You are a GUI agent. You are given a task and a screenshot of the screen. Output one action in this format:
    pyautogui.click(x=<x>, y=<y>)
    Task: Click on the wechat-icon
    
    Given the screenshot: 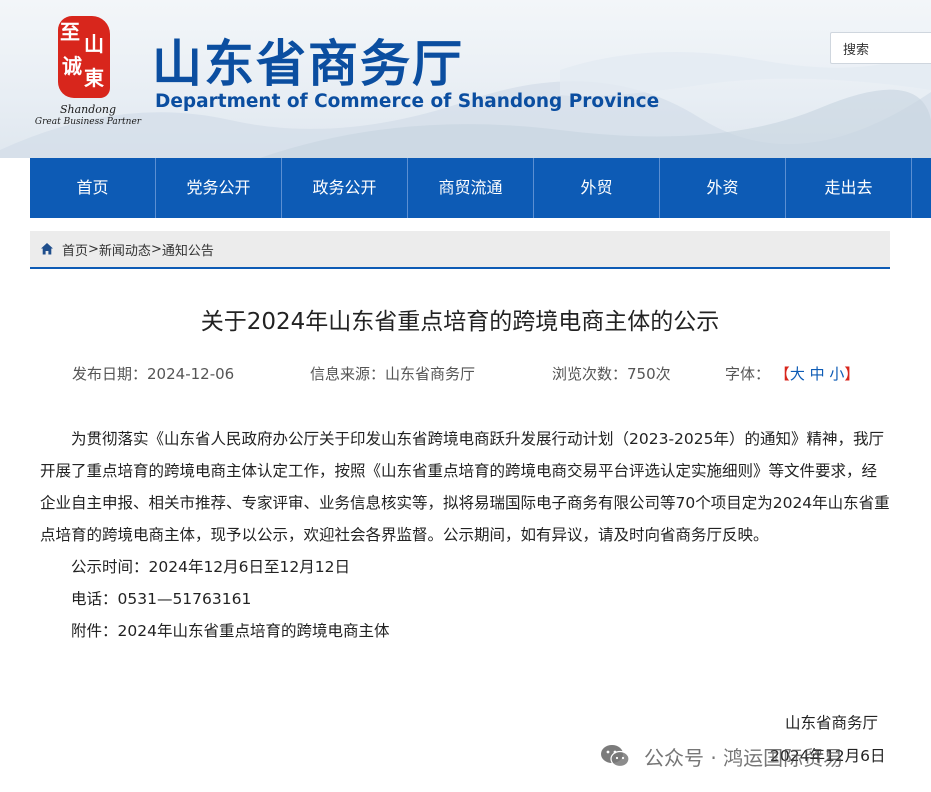 What is the action you would take?
    pyautogui.click(x=615, y=756)
    